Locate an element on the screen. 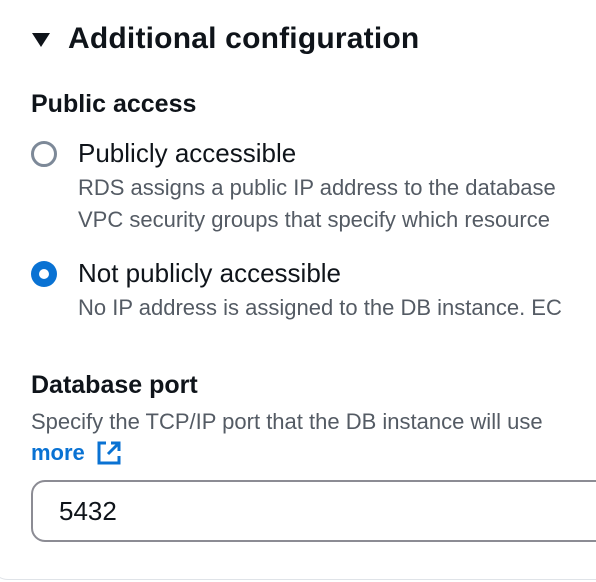  radio-label-publicly-accessible: Publicly accessible is located at coordinates (317, 153).